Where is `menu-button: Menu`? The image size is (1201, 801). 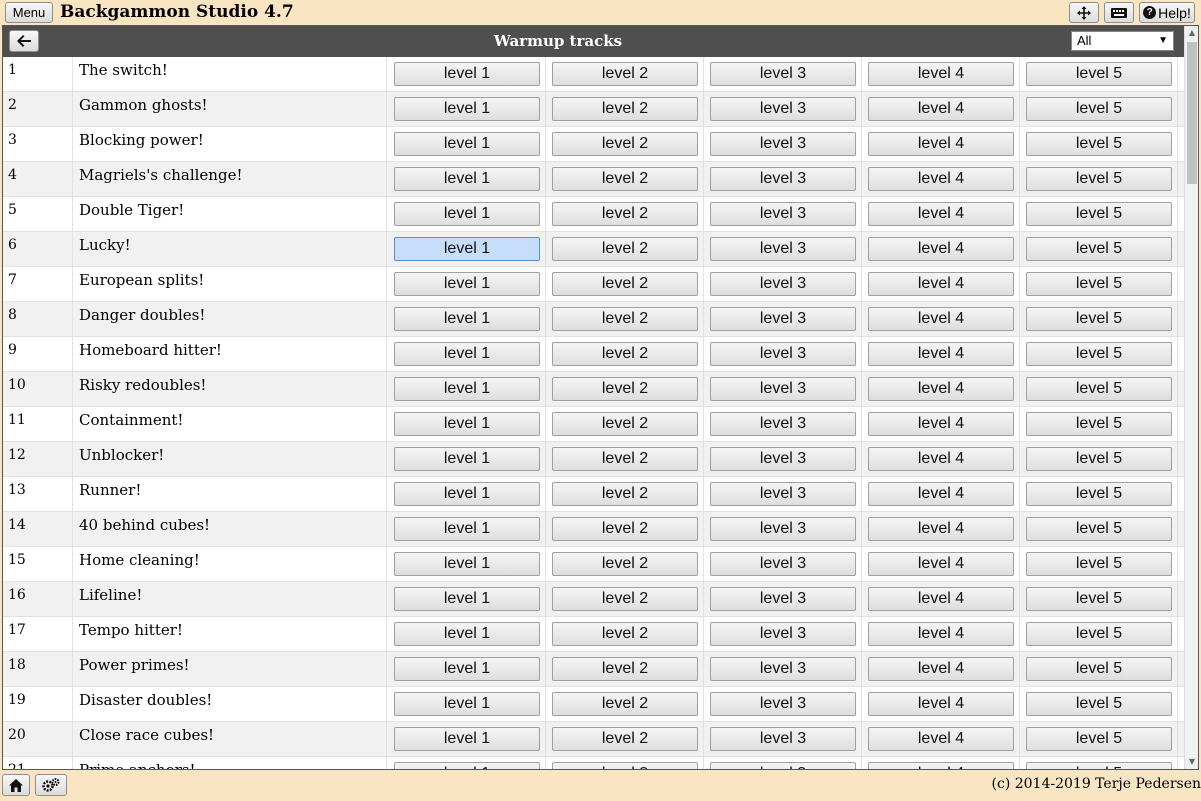 menu-button: Menu is located at coordinates (29, 12).